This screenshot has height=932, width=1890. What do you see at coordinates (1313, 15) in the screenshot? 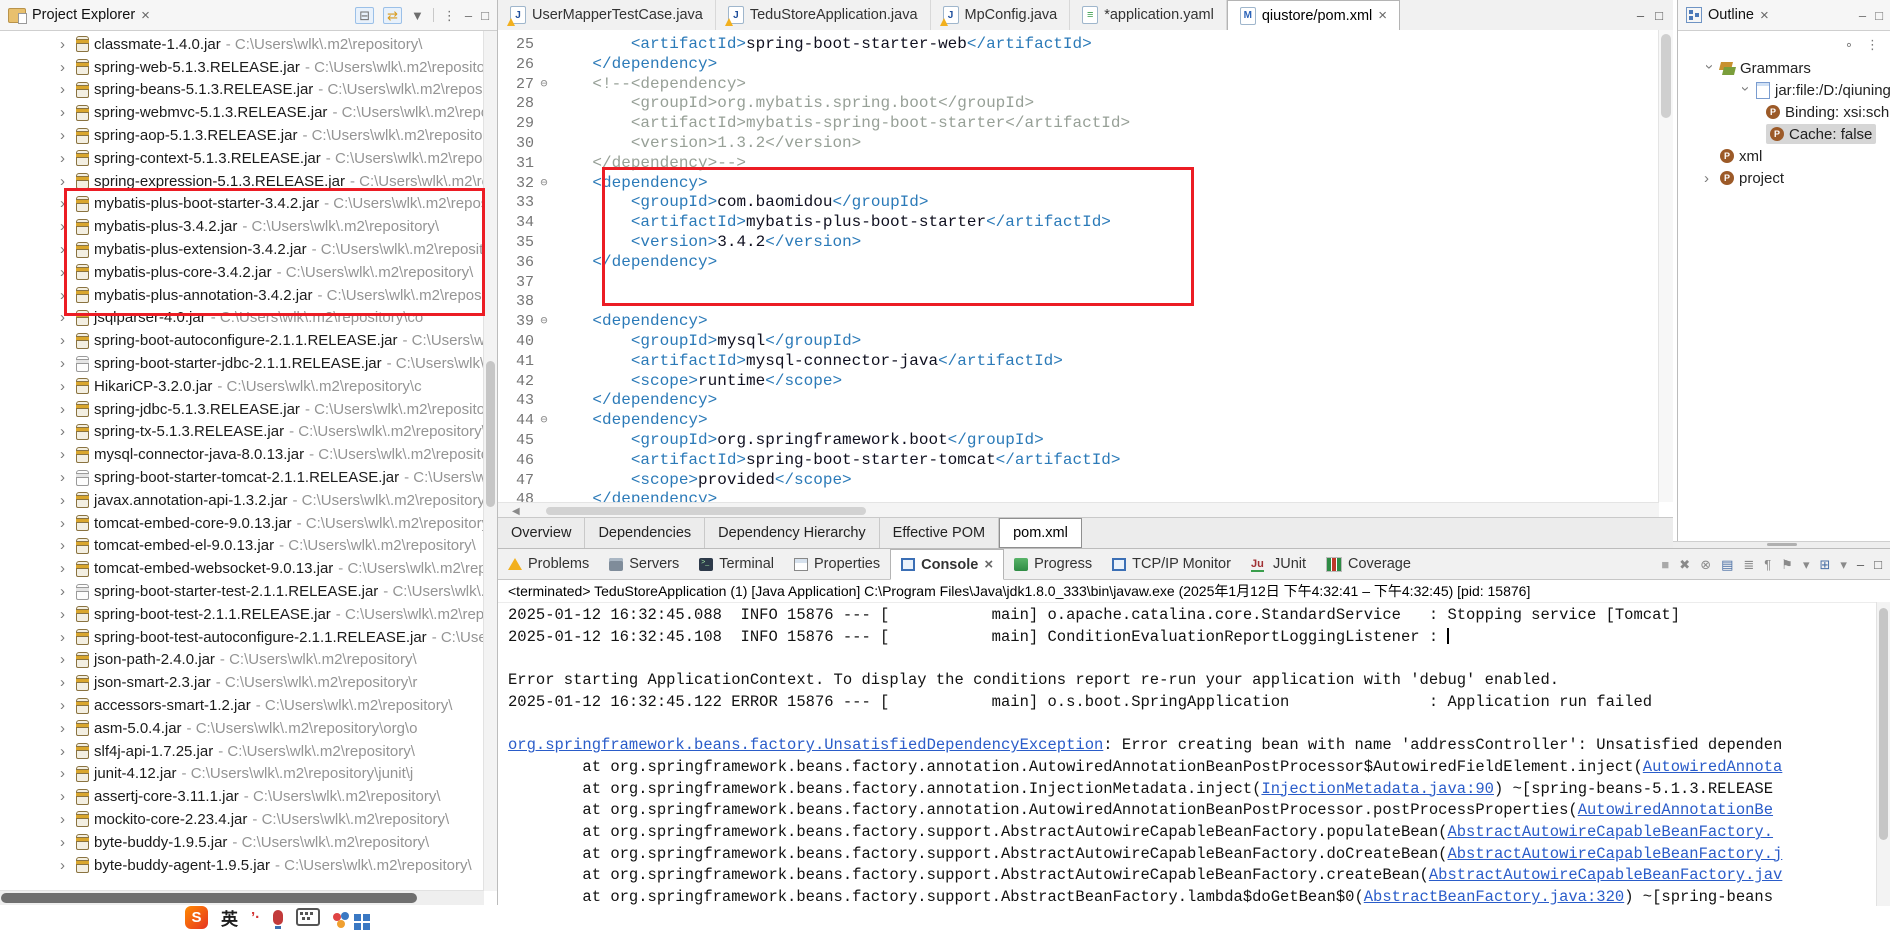
I see `editor-tab-qiustore-pom-xml: qiustore/pom.xml` at bounding box center [1313, 15].